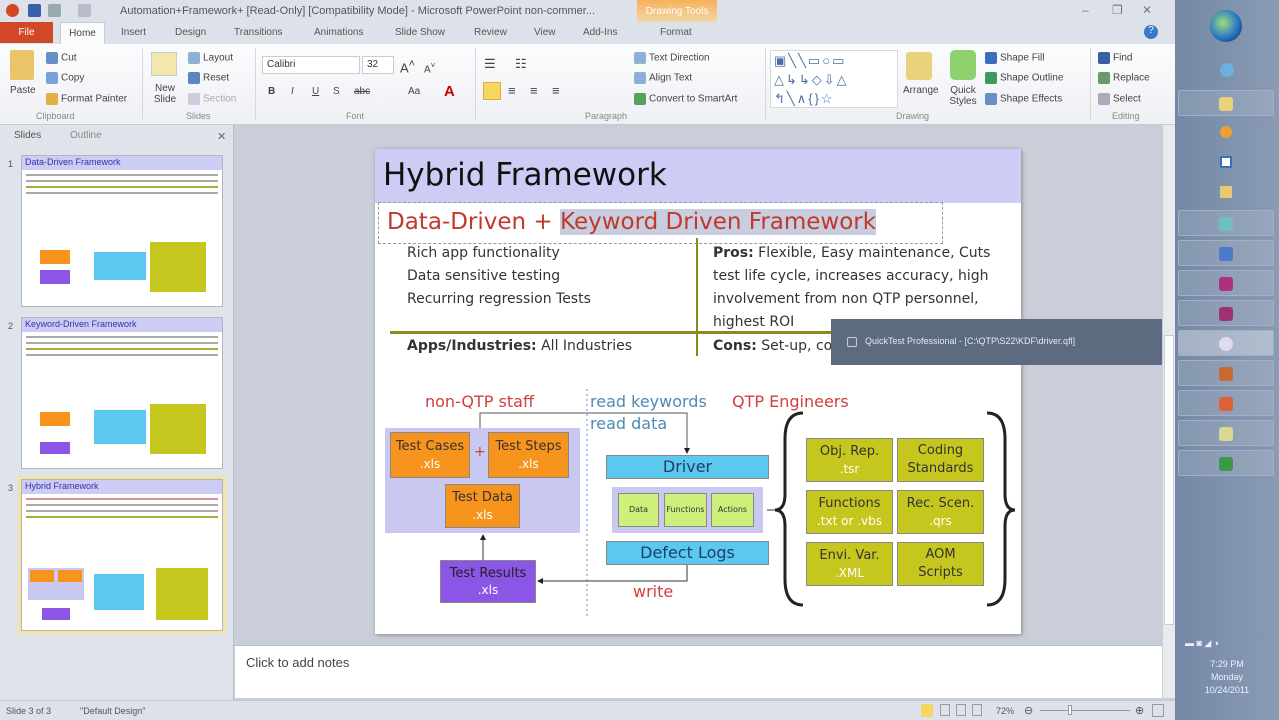 This screenshot has height=720, width=1279. What do you see at coordinates (420, 32) in the screenshot?
I see `tab-slide-show: Slide Show` at bounding box center [420, 32].